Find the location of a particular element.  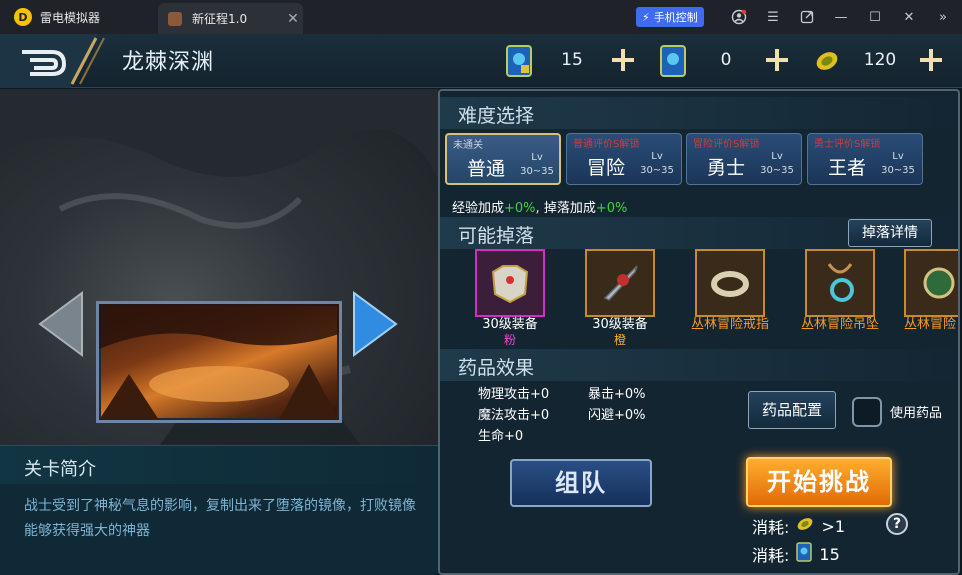

shrink-window-icon is located at coordinates (807, 17).